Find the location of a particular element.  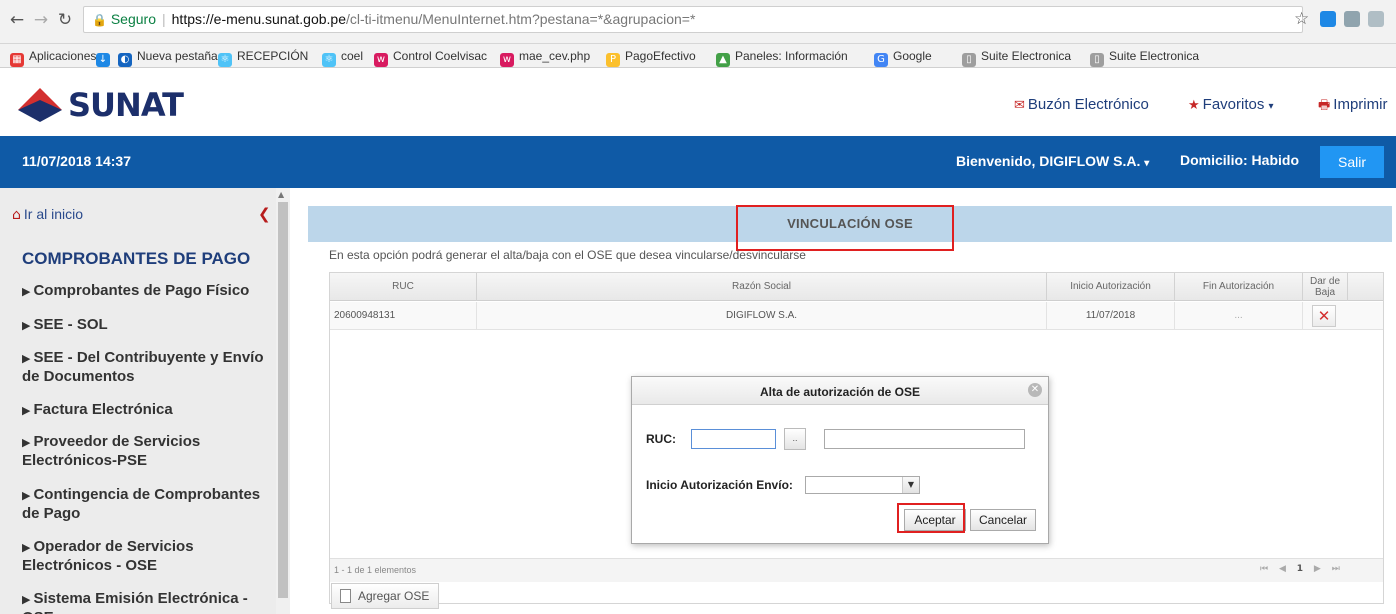

sidebar-section-title: COMPROBANTES DE PAGO is located at coordinates (136, 258).